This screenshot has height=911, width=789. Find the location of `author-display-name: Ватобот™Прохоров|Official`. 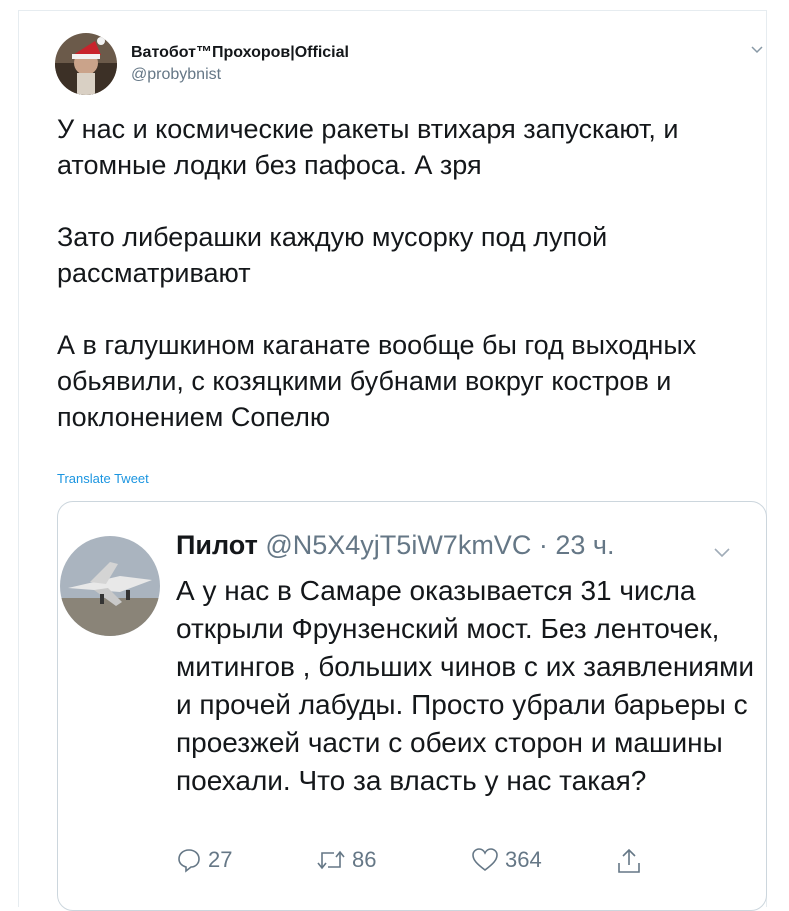

author-display-name: Ватобот™Прохоров|Official is located at coordinates (240, 53).